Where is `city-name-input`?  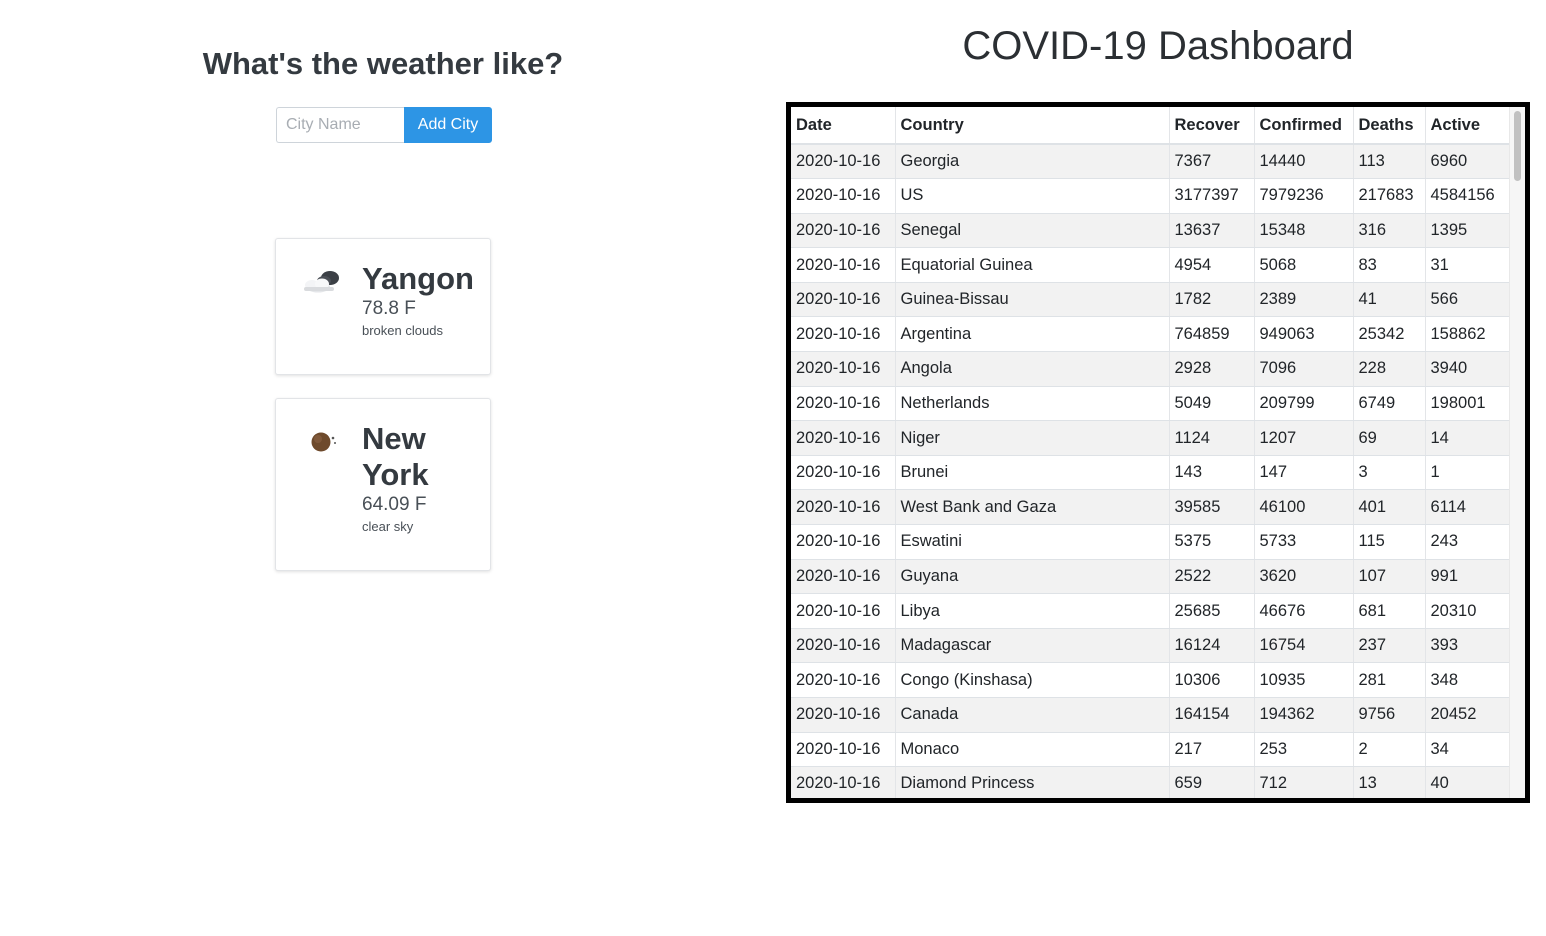
city-name-input is located at coordinates (340, 125).